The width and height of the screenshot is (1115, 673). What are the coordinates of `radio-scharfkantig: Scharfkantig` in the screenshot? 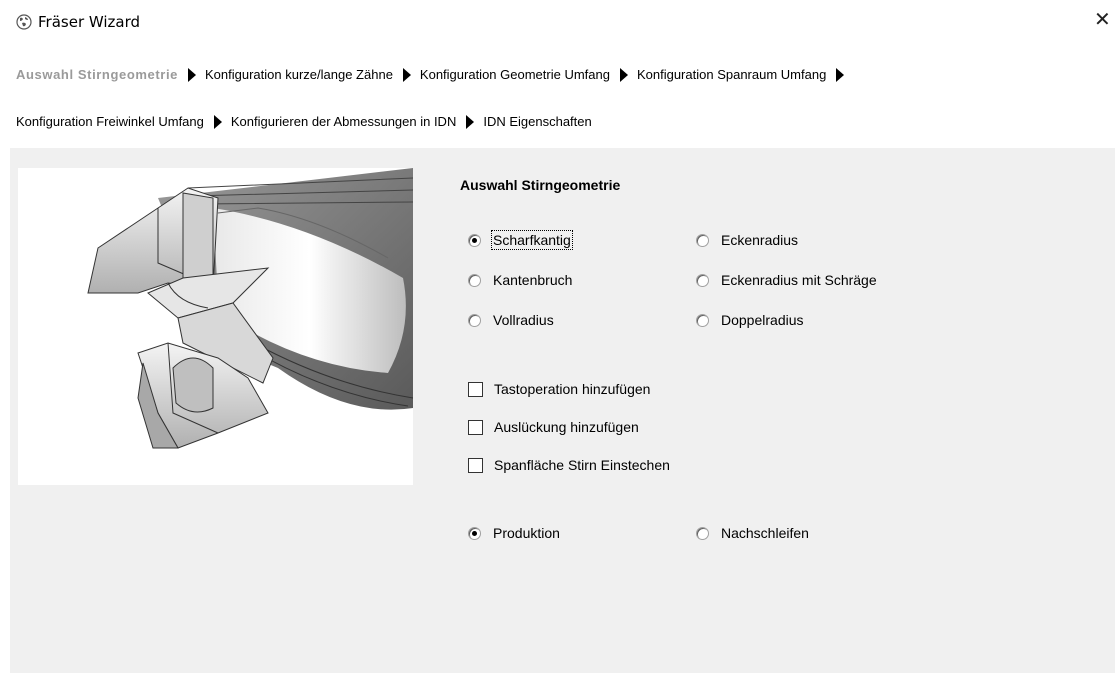 It's located at (520, 240).